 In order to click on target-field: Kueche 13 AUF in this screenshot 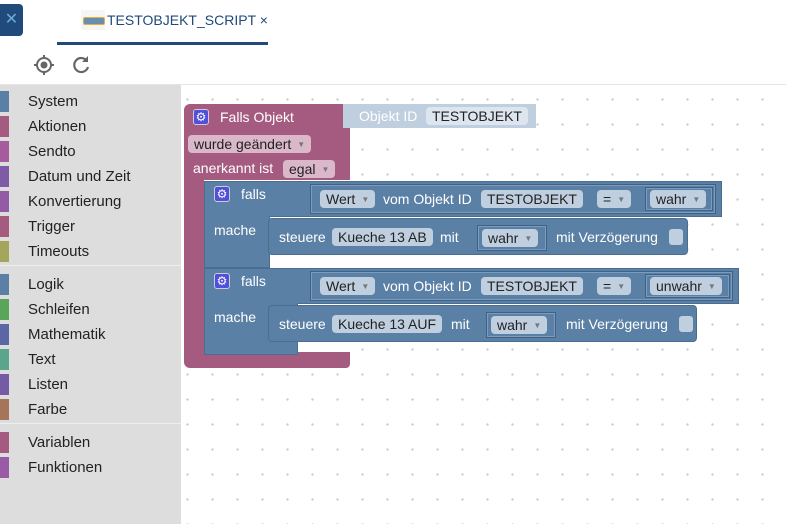, I will do `click(387, 324)`.